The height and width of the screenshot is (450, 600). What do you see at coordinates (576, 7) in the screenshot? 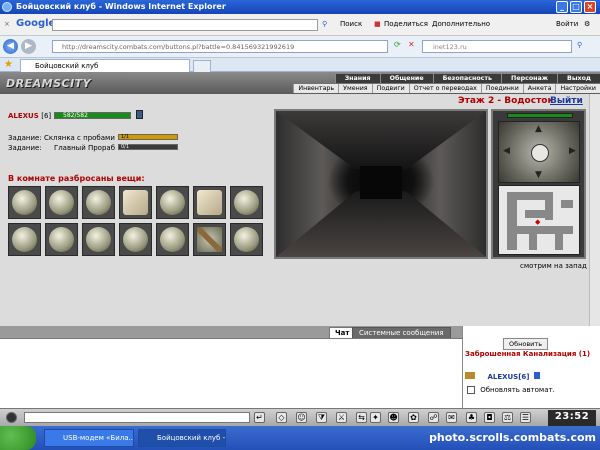
I see `maximize-button: □` at bounding box center [576, 7].